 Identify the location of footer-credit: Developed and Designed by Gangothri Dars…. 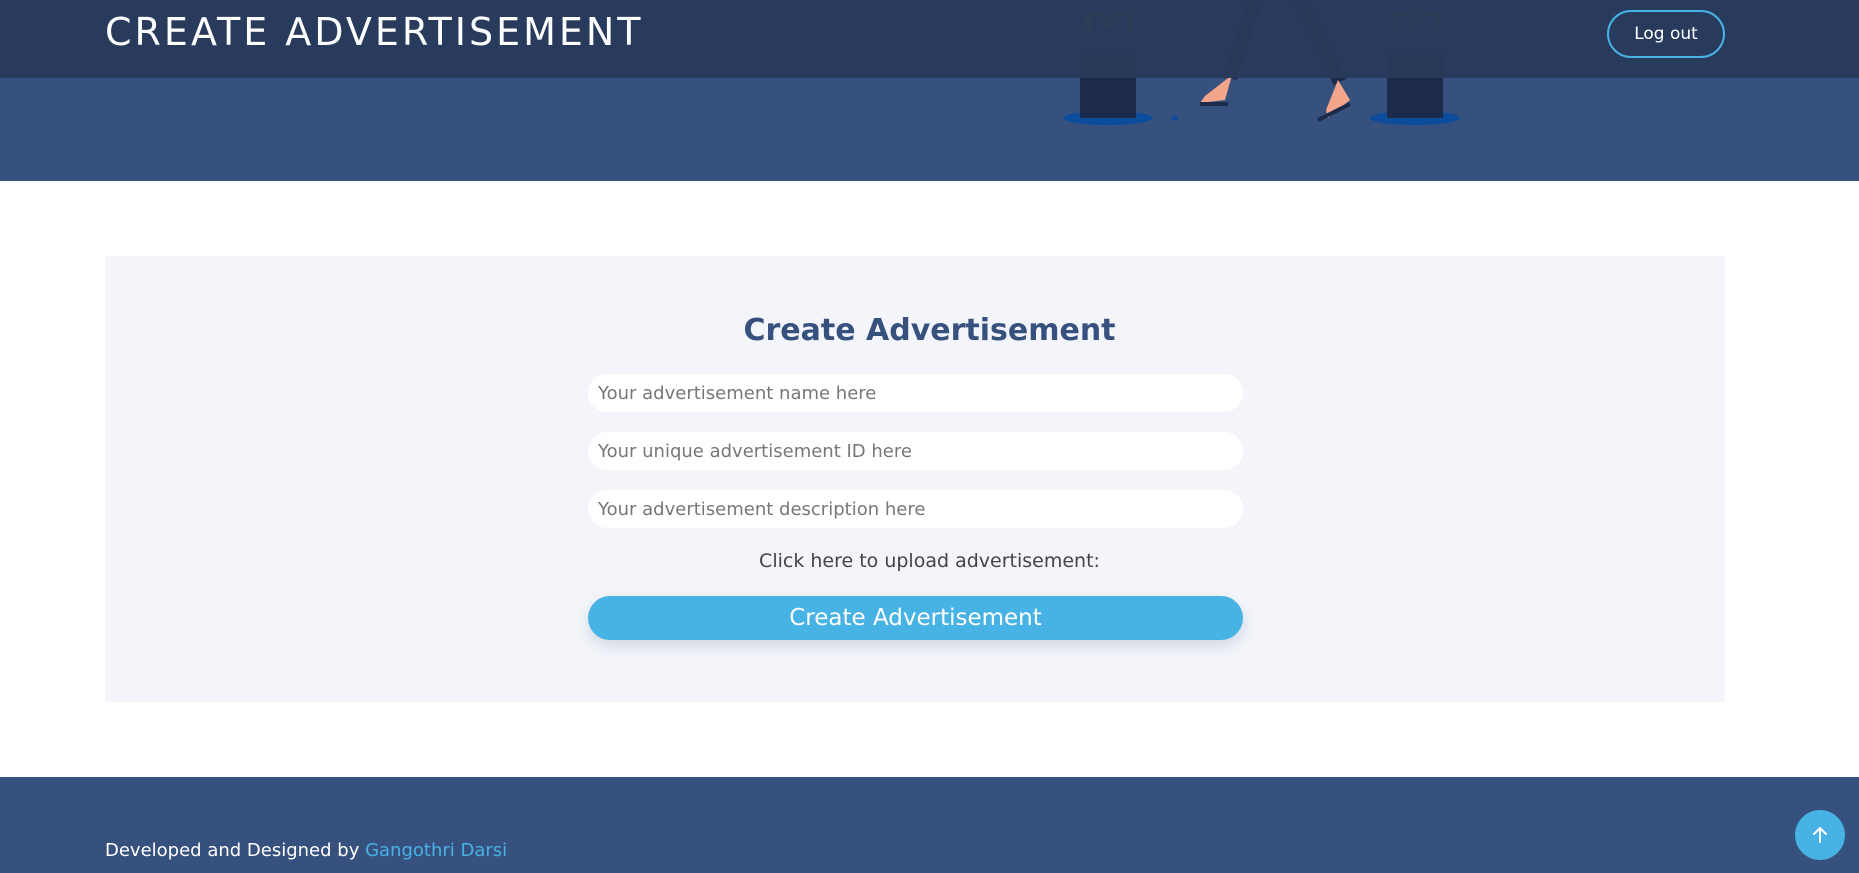
(306, 850).